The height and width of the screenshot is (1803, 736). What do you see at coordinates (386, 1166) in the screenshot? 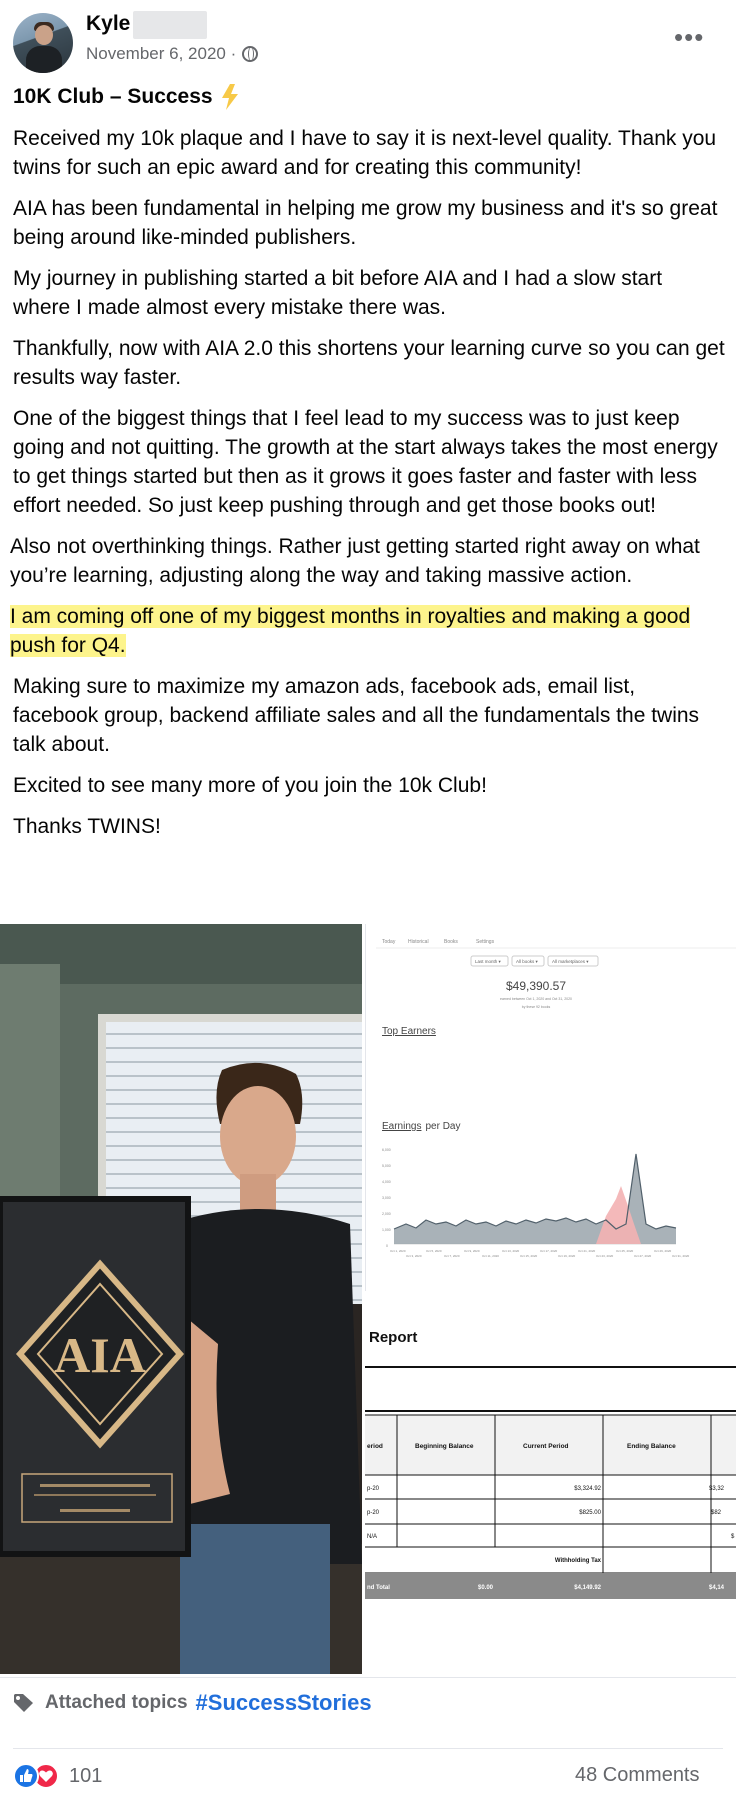
I see `y-tick: 5,000` at bounding box center [386, 1166].